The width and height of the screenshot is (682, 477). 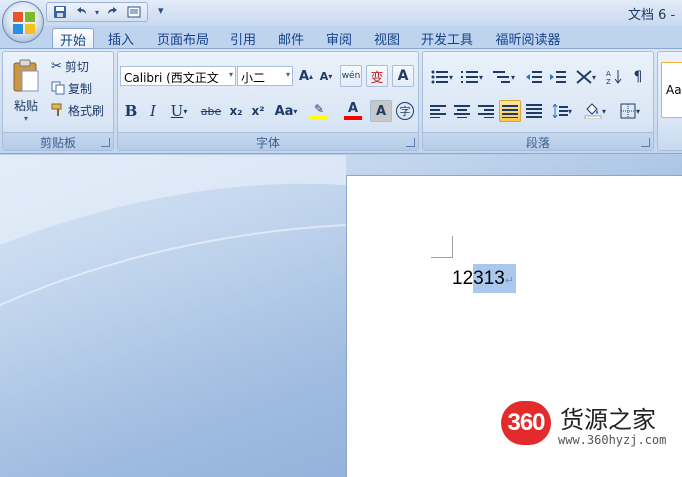 What do you see at coordinates (645, 142) in the screenshot?
I see `paragraph-launcher-icon` at bounding box center [645, 142].